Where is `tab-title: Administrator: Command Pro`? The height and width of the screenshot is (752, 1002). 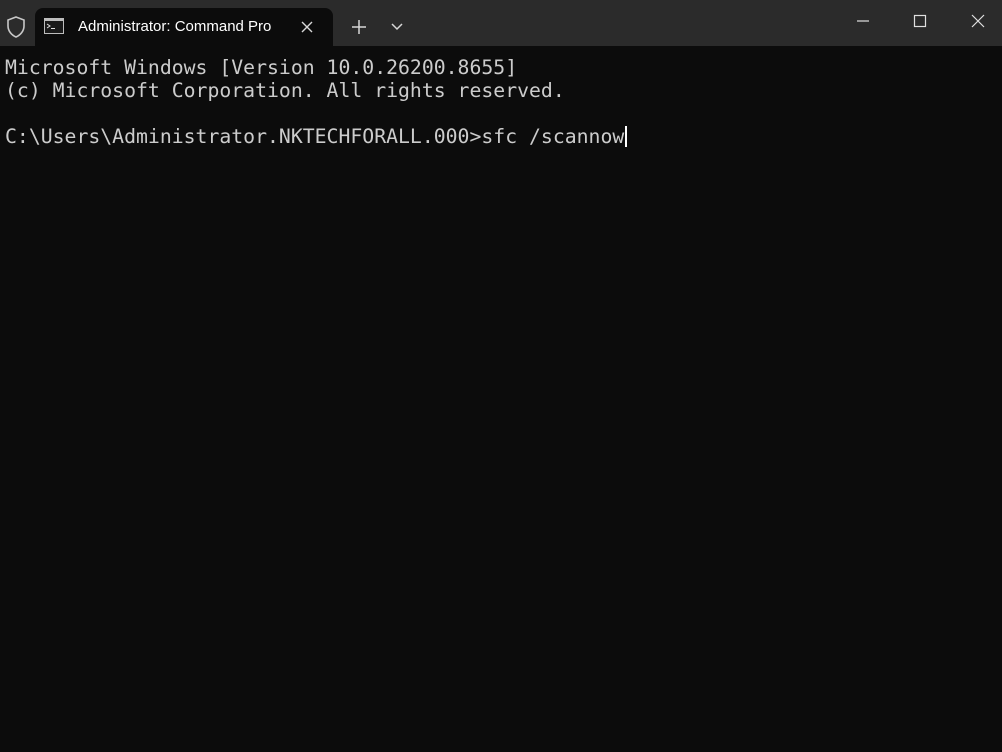 tab-title: Administrator: Command Pro is located at coordinates (175, 26).